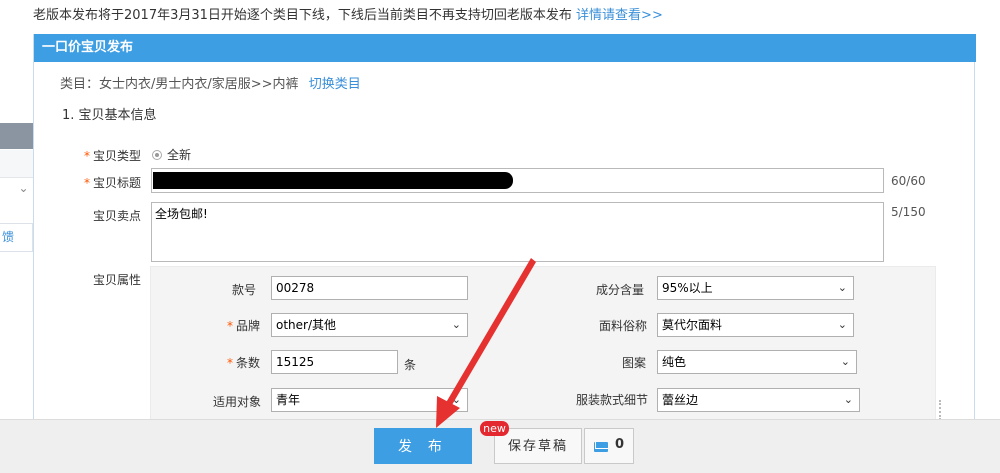 Image resolution: width=1000 pixels, height=473 pixels. Describe the element at coordinates (157, 154) in the screenshot. I see `radio-icon` at that location.